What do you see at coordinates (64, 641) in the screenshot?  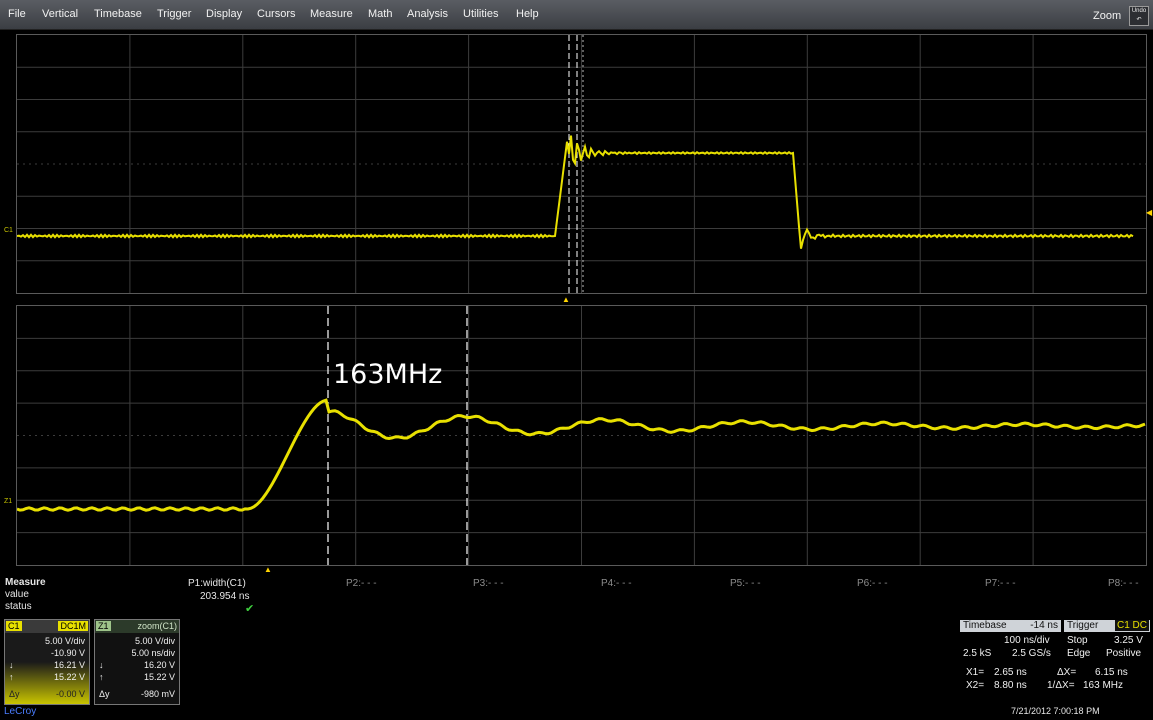 I see `c1-vscale: 5.00 V/div` at bounding box center [64, 641].